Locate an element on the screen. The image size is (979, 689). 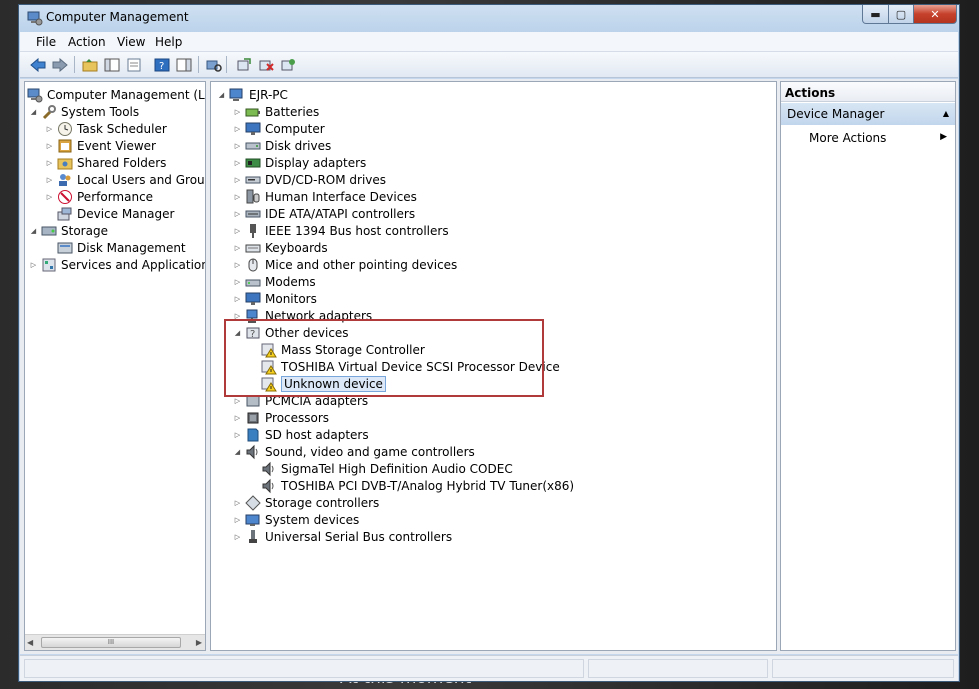
device-item-label: EJR-PC is located at coordinates (268, 94).